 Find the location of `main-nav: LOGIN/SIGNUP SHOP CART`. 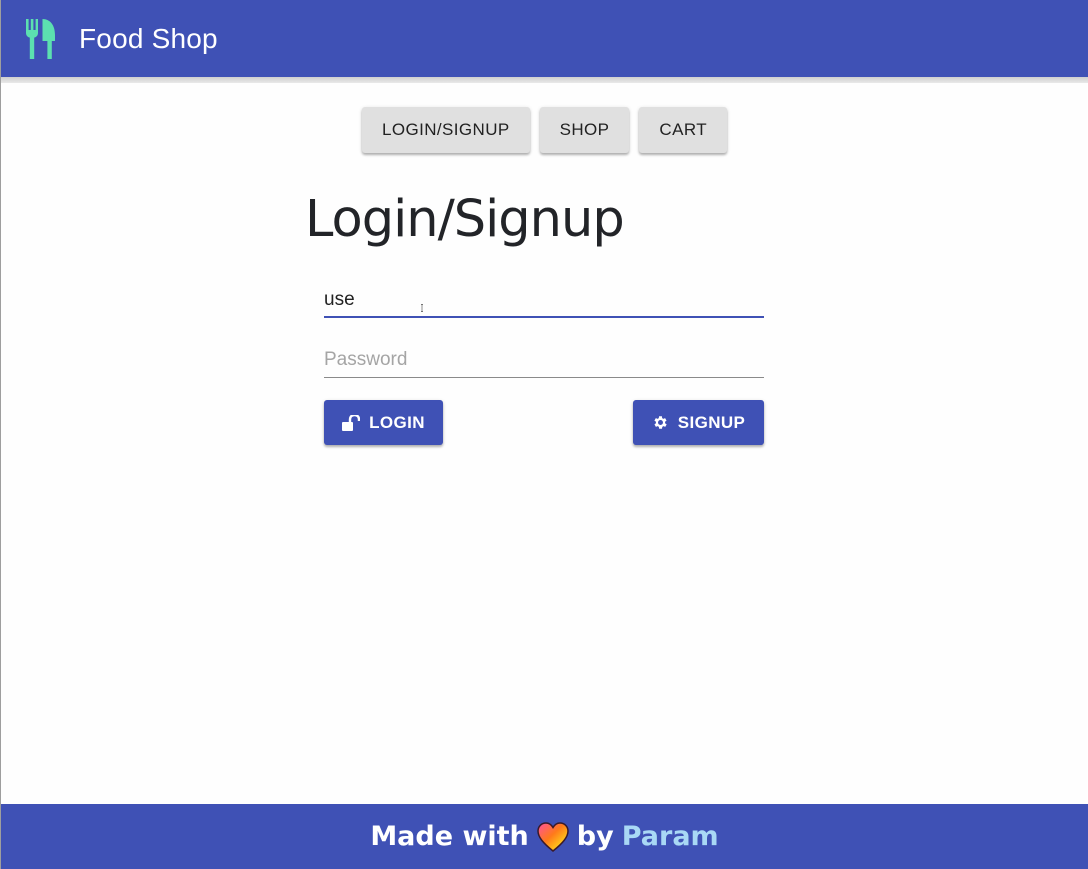

main-nav: LOGIN/SIGNUP SHOP CART is located at coordinates (544, 130).